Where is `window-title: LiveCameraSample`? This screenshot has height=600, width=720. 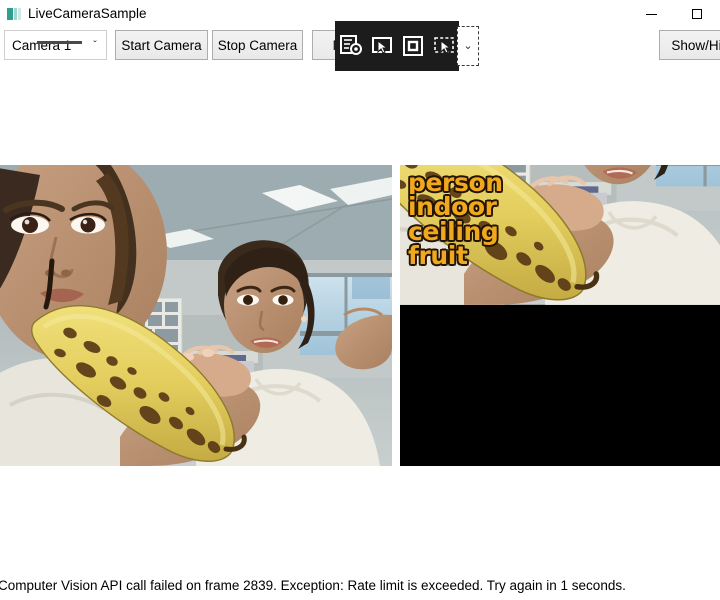 window-title: LiveCameraSample is located at coordinates (87, 13).